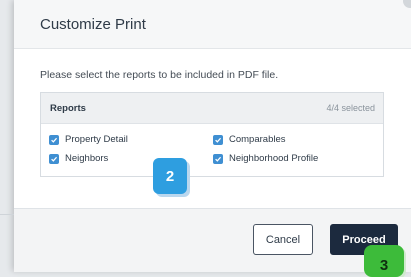 The width and height of the screenshot is (411, 277). I want to click on option-label: Property Detail, so click(96, 139).